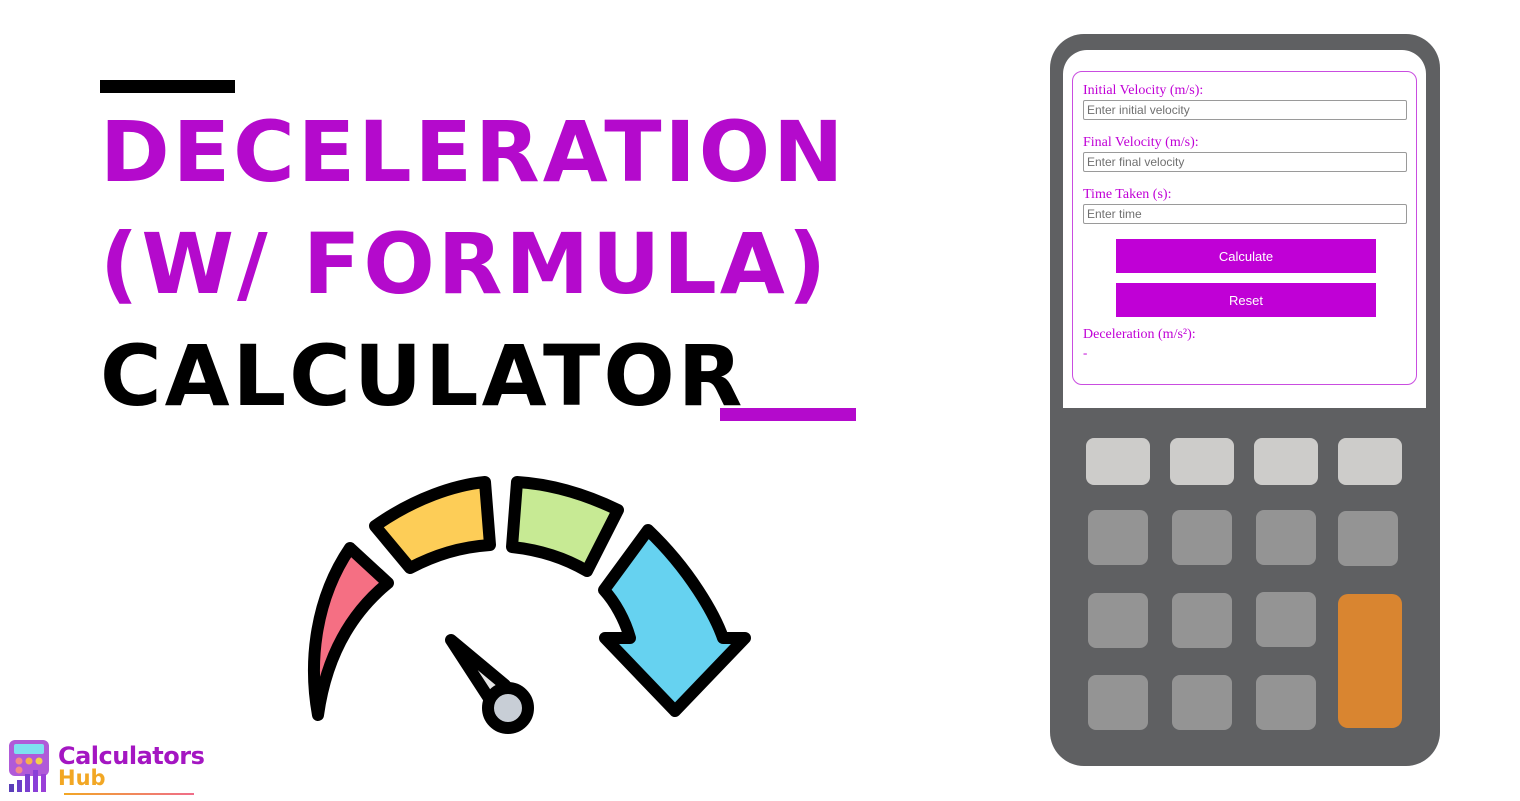  I want to click on logo-underline, so click(129, 794).